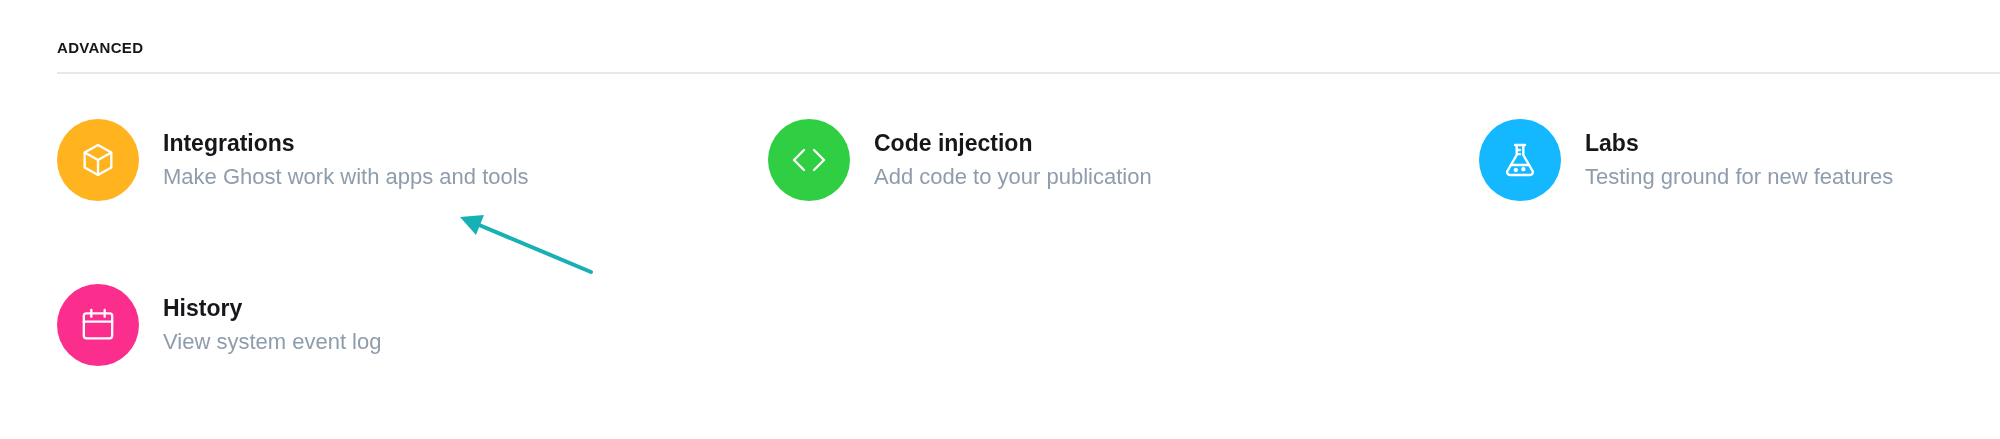 The image size is (2000, 439). What do you see at coordinates (1739, 177) in the screenshot?
I see `item-description: Testing ground for new features` at bounding box center [1739, 177].